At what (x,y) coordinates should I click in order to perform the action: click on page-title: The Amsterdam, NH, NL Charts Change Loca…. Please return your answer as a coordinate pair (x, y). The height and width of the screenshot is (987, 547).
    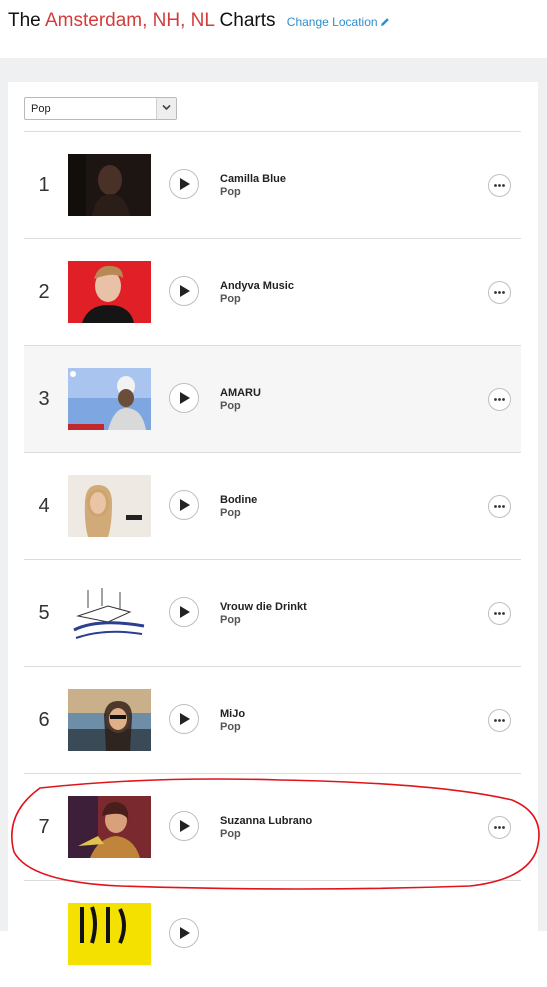
    Looking at the image, I should click on (199, 21).